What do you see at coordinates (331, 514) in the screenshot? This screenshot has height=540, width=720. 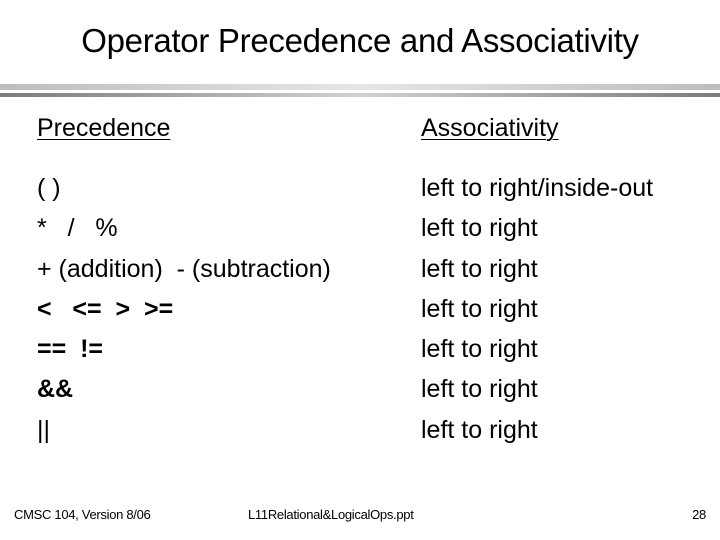 I see `footer-filename: L11Relational&LogicalOps.ppt` at bounding box center [331, 514].